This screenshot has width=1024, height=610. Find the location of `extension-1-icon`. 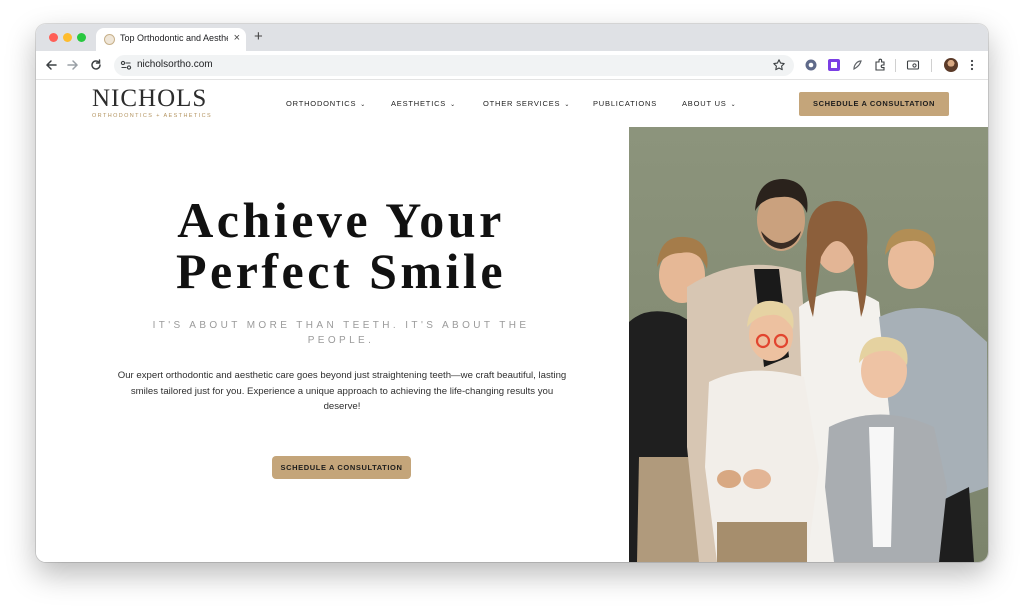

extension-1-icon is located at coordinates (811, 65).